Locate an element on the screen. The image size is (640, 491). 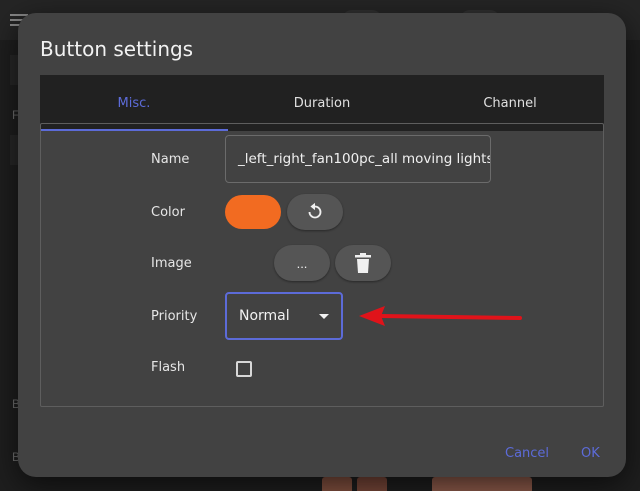
priority-select: Normal is located at coordinates (284, 316).